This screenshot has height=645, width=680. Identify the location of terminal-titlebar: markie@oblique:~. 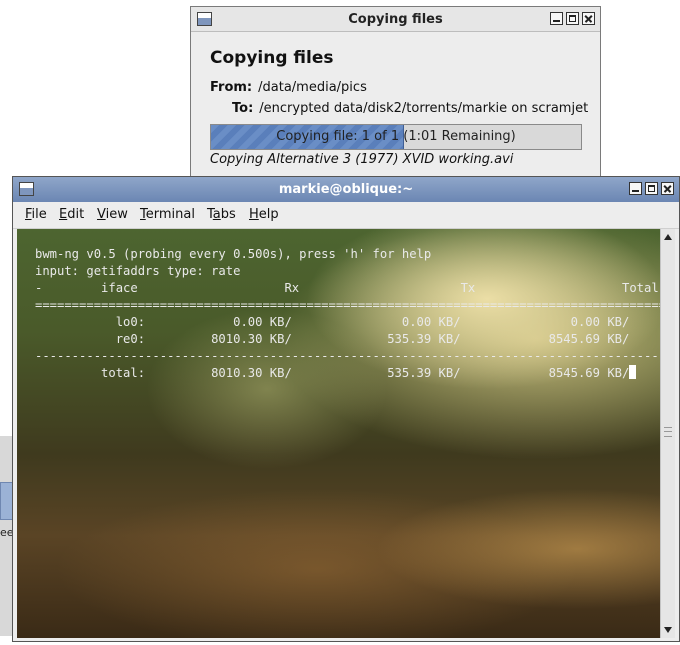
(346, 190).